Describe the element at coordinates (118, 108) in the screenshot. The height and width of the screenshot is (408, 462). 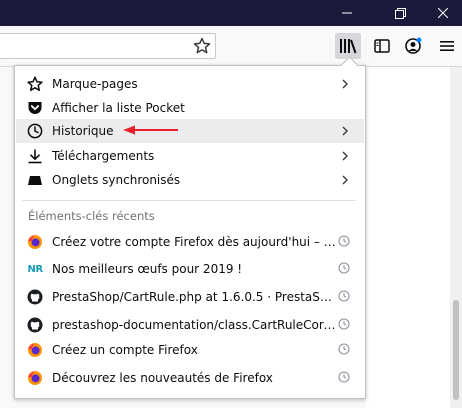
I see `menu-item-label: Afficher la liste Pocket` at that location.